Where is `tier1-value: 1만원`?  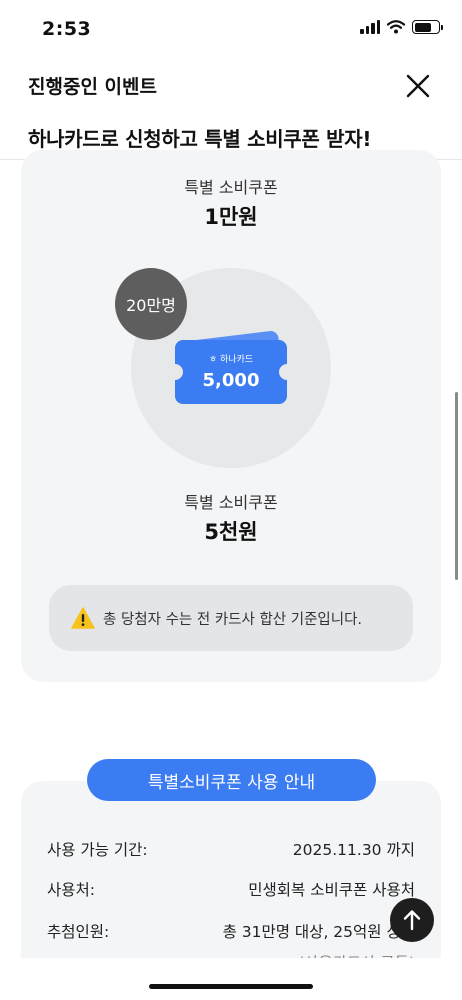 tier1-value: 1만원 is located at coordinates (231, 217).